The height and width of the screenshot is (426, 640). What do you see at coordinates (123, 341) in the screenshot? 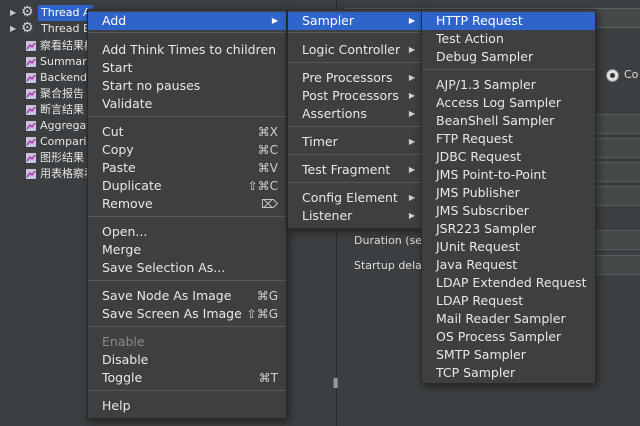
I see `menu-item-enable: Enable` at bounding box center [123, 341].